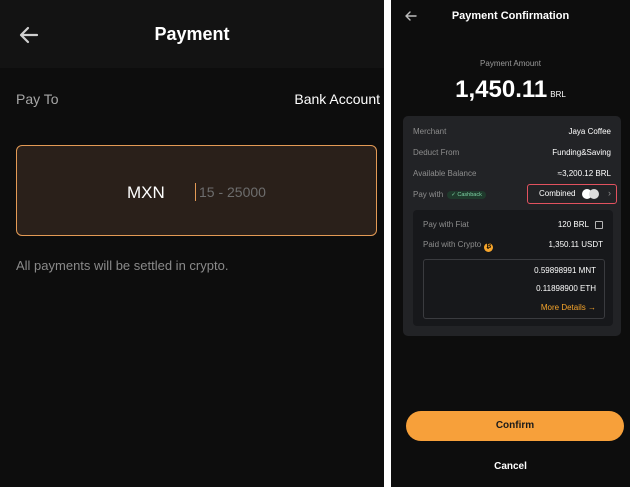 Image resolution: width=630 pixels, height=487 pixels. I want to click on pay-with-fiat-label: Pay with Fiat, so click(446, 224).